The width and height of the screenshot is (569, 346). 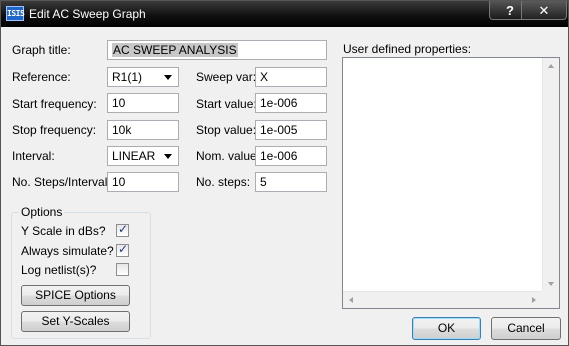 I want to click on nom-value-input: 1e-006, so click(x=291, y=156).